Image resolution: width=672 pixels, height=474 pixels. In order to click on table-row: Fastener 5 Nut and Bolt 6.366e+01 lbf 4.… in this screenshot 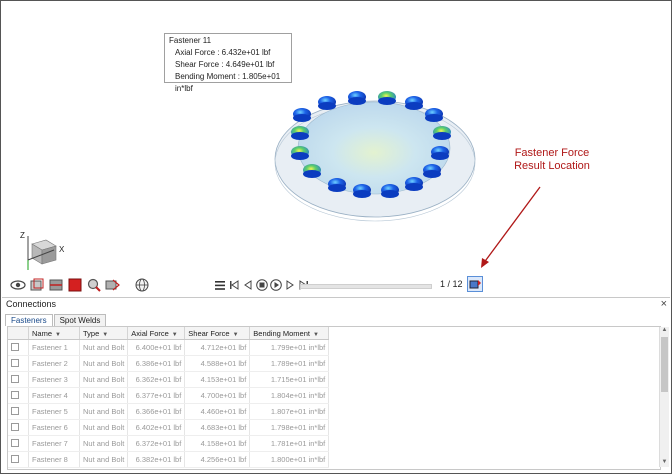, I will do `click(169, 411)`.